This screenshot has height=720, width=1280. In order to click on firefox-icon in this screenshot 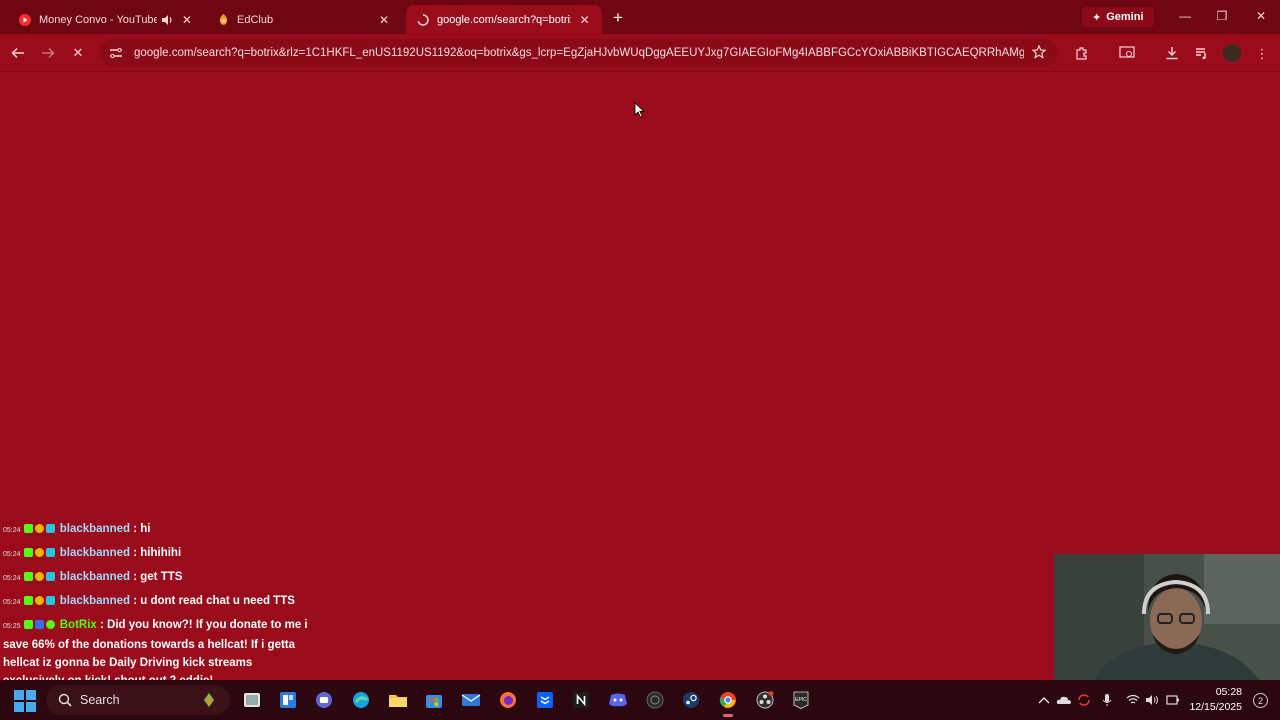, I will do `click(508, 700)`.